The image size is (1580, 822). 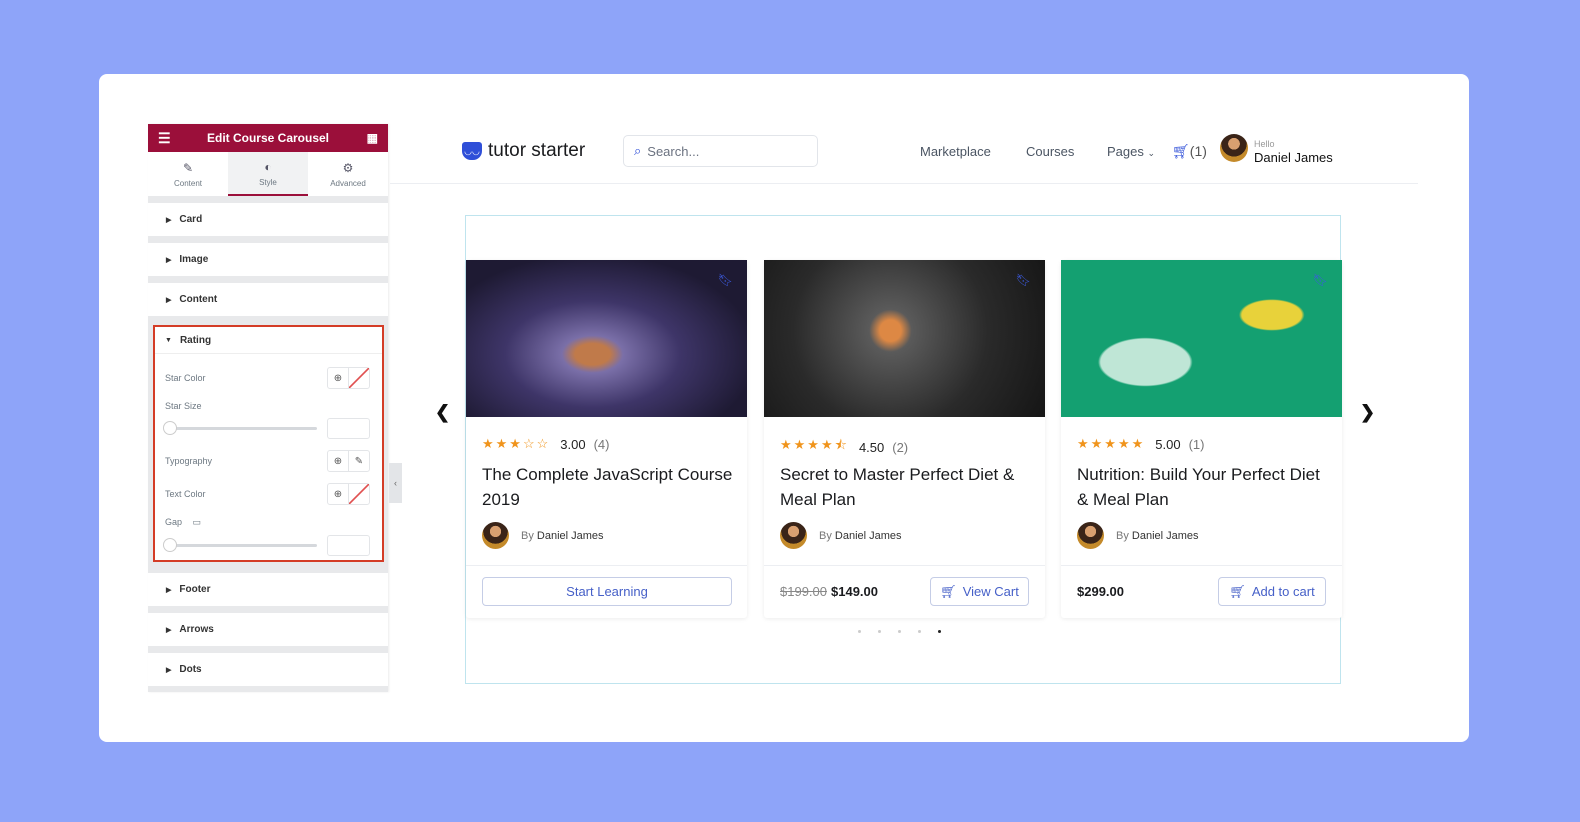 What do you see at coordinates (1050, 151) in the screenshot?
I see `nav-courses: Courses` at bounding box center [1050, 151].